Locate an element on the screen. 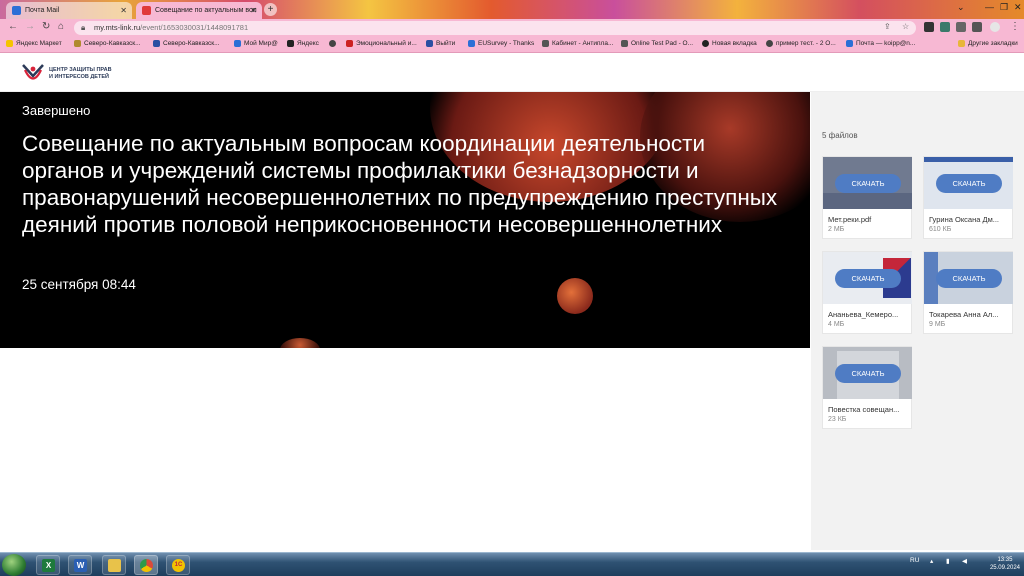 This screenshot has width=1024, height=576. taskbar-explorer-button is located at coordinates (114, 565).